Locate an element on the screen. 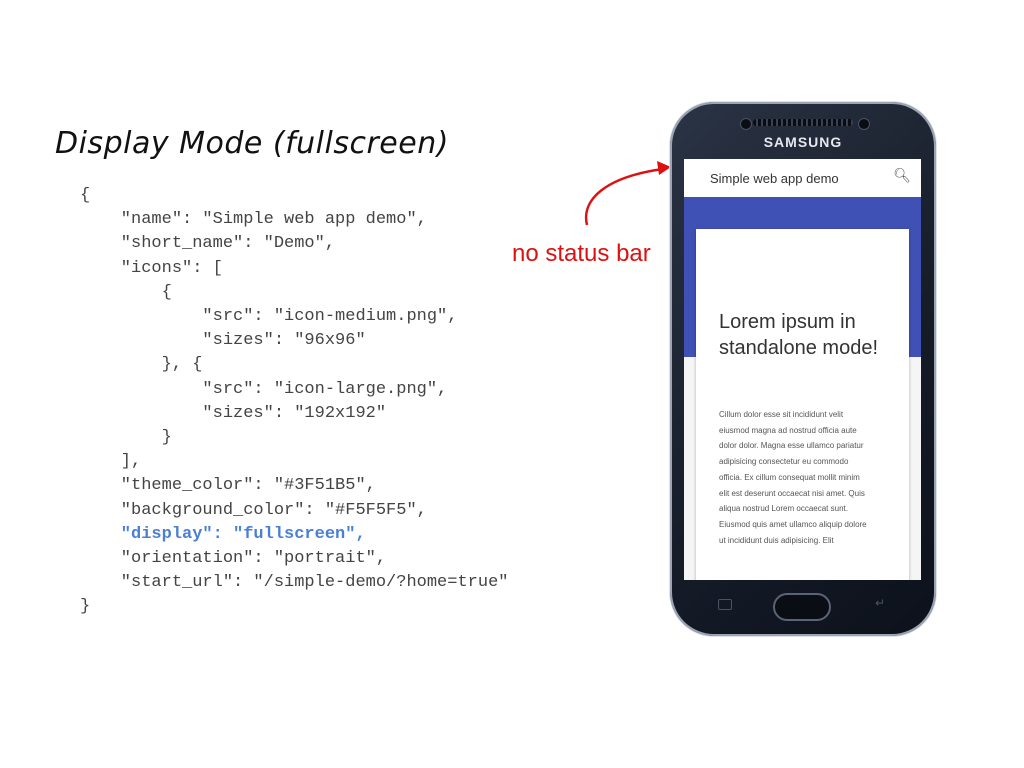  code-line: "short_name": "Demo", is located at coordinates (208, 244).